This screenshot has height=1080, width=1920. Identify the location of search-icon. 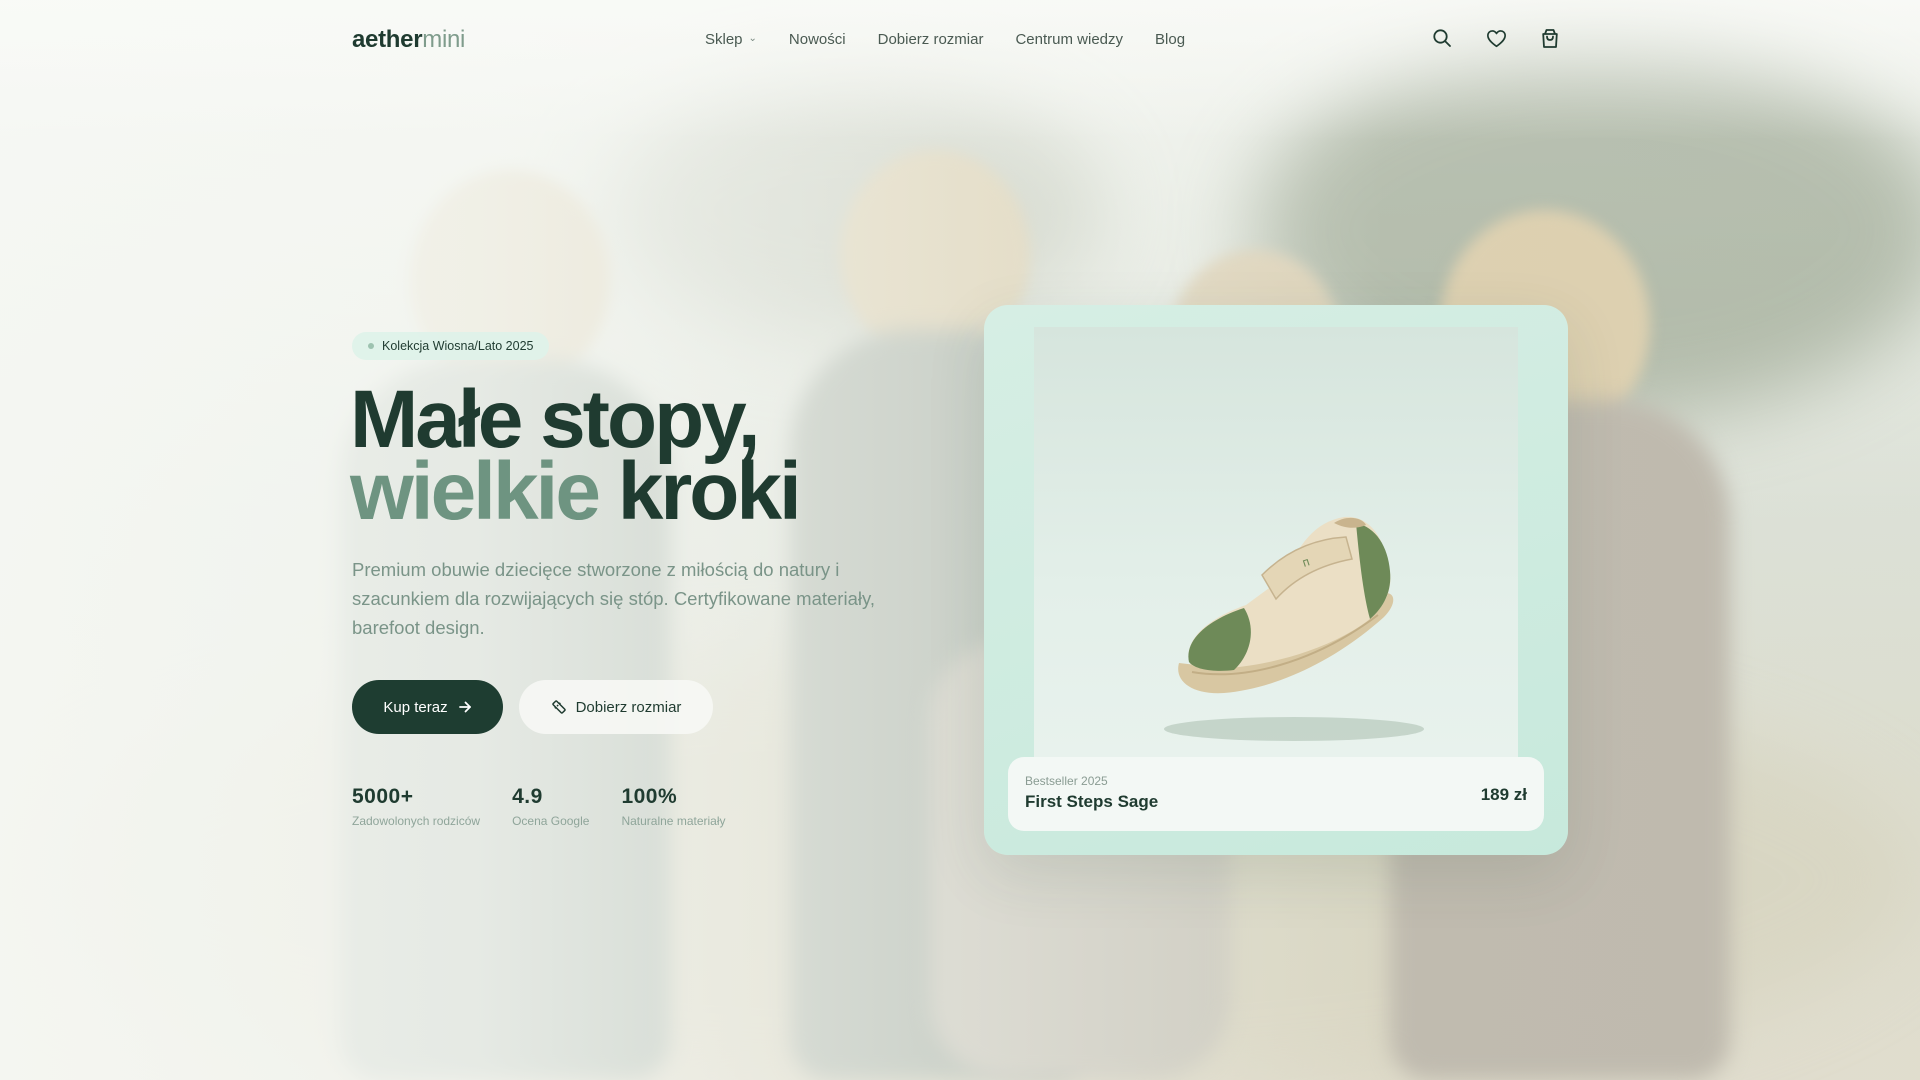
(1442, 38).